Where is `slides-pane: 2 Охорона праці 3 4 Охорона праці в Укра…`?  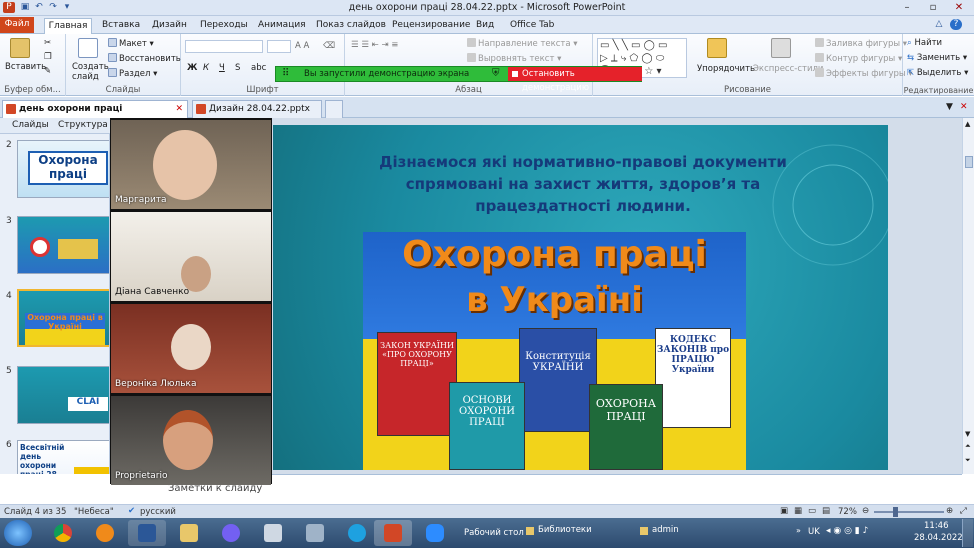 slides-pane: 2 Охорона праці 3 4 Охорона праці в Укра… is located at coordinates (55, 304).